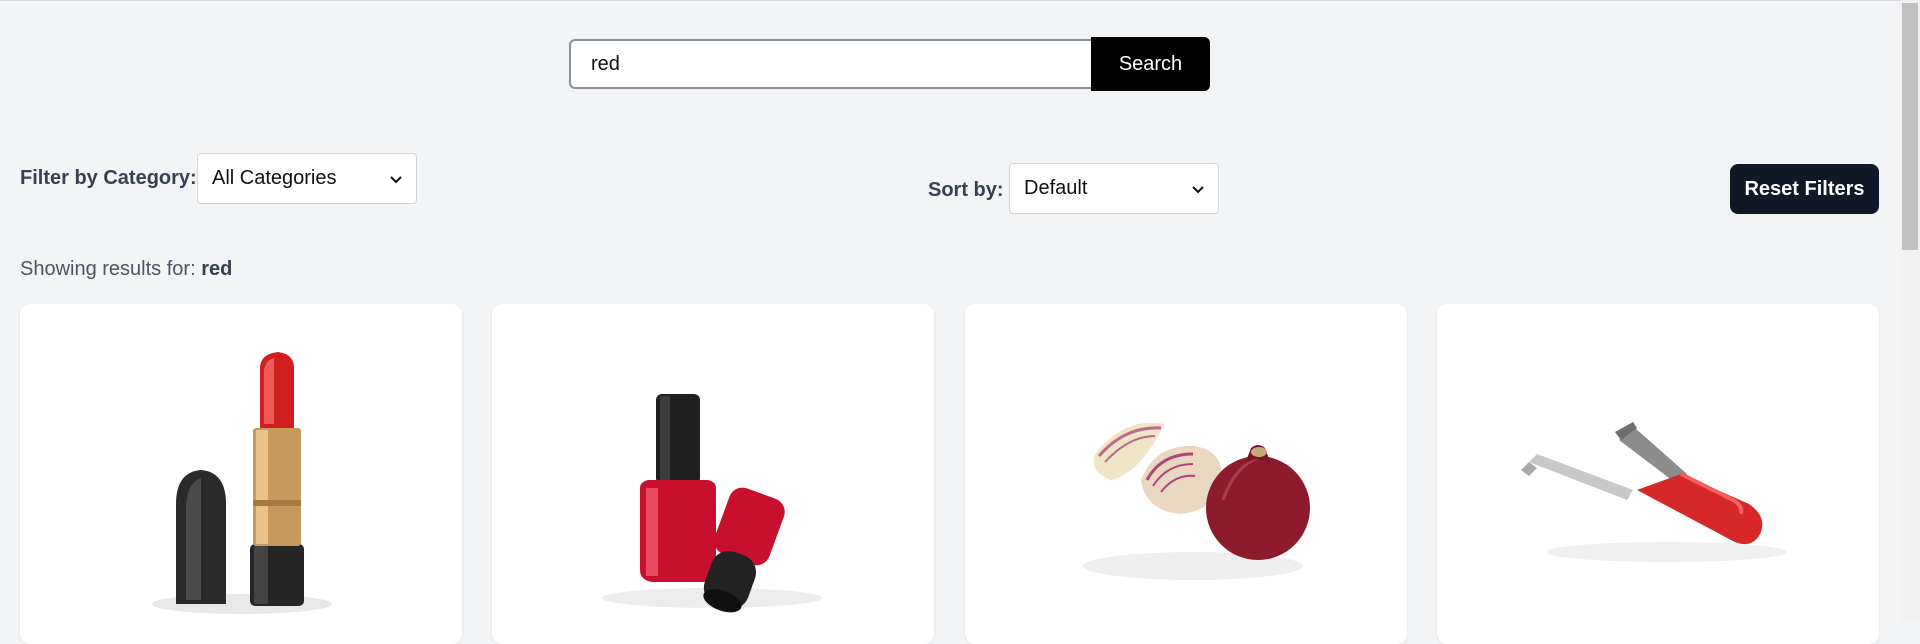  I want to click on lipstick-image, so click(242, 483).